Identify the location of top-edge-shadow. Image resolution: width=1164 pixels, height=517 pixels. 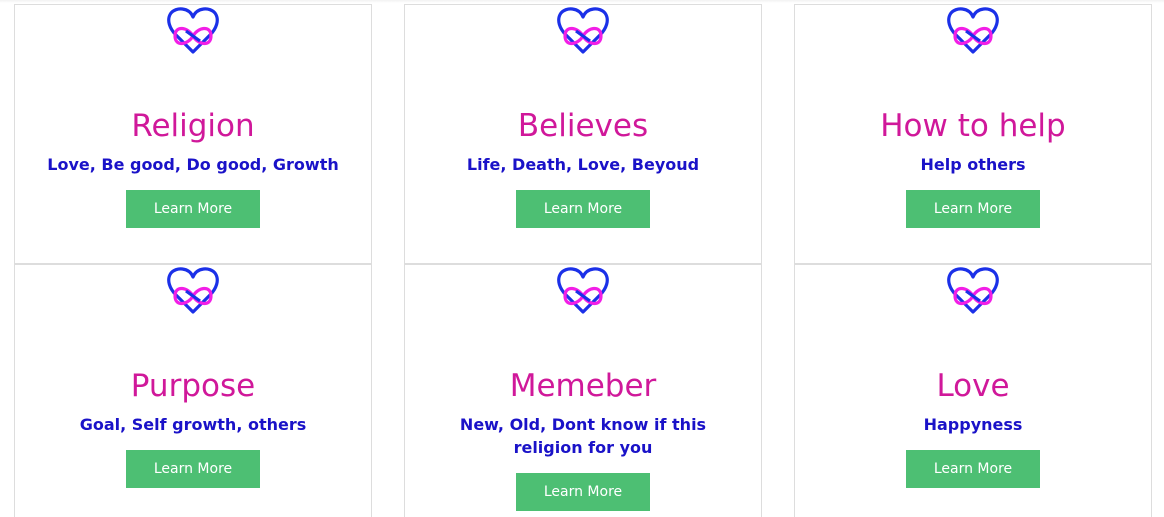
(582, 1).